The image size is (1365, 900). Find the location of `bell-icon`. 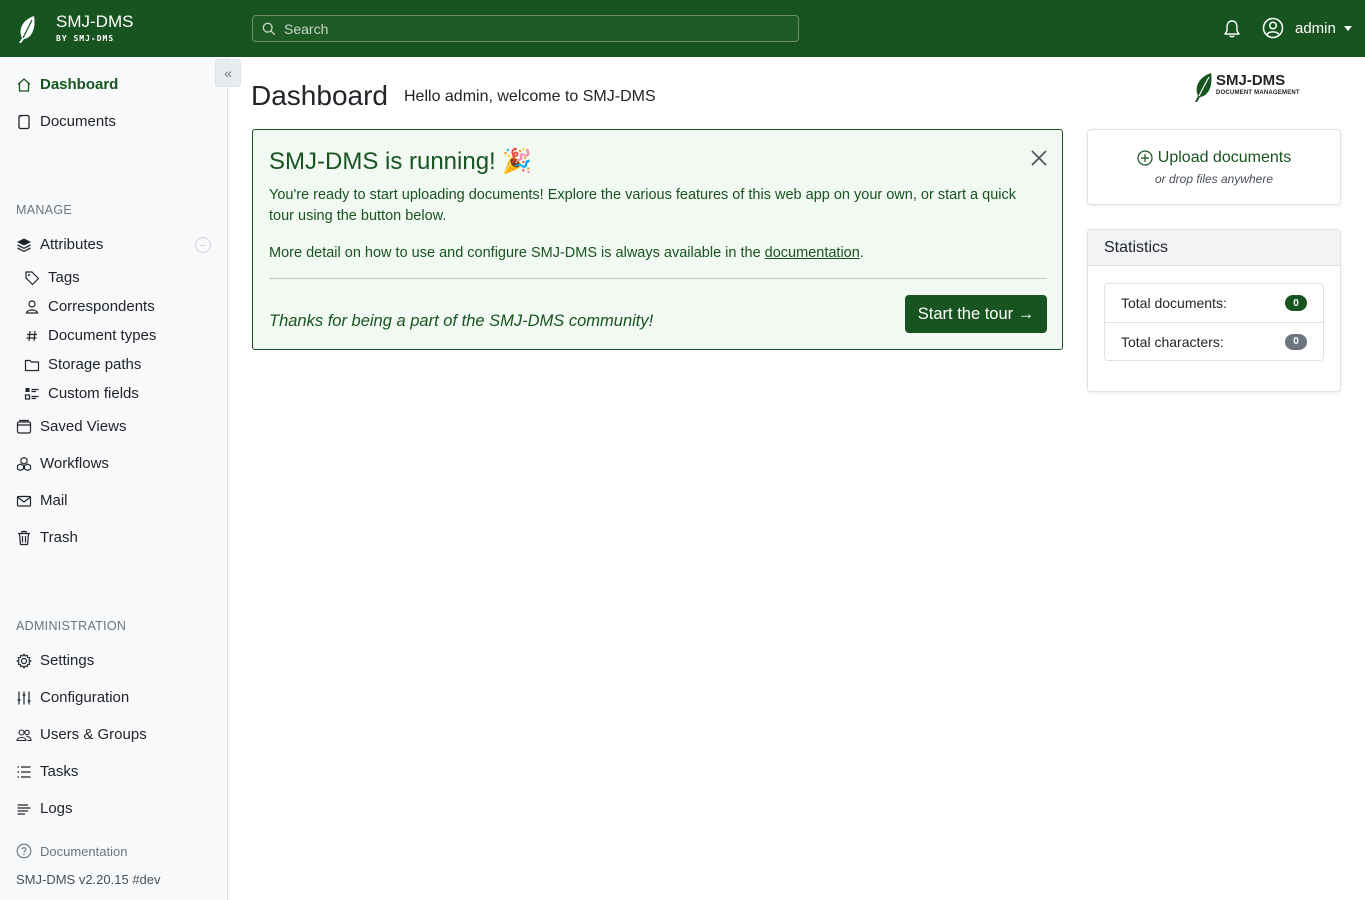

bell-icon is located at coordinates (1232, 29).